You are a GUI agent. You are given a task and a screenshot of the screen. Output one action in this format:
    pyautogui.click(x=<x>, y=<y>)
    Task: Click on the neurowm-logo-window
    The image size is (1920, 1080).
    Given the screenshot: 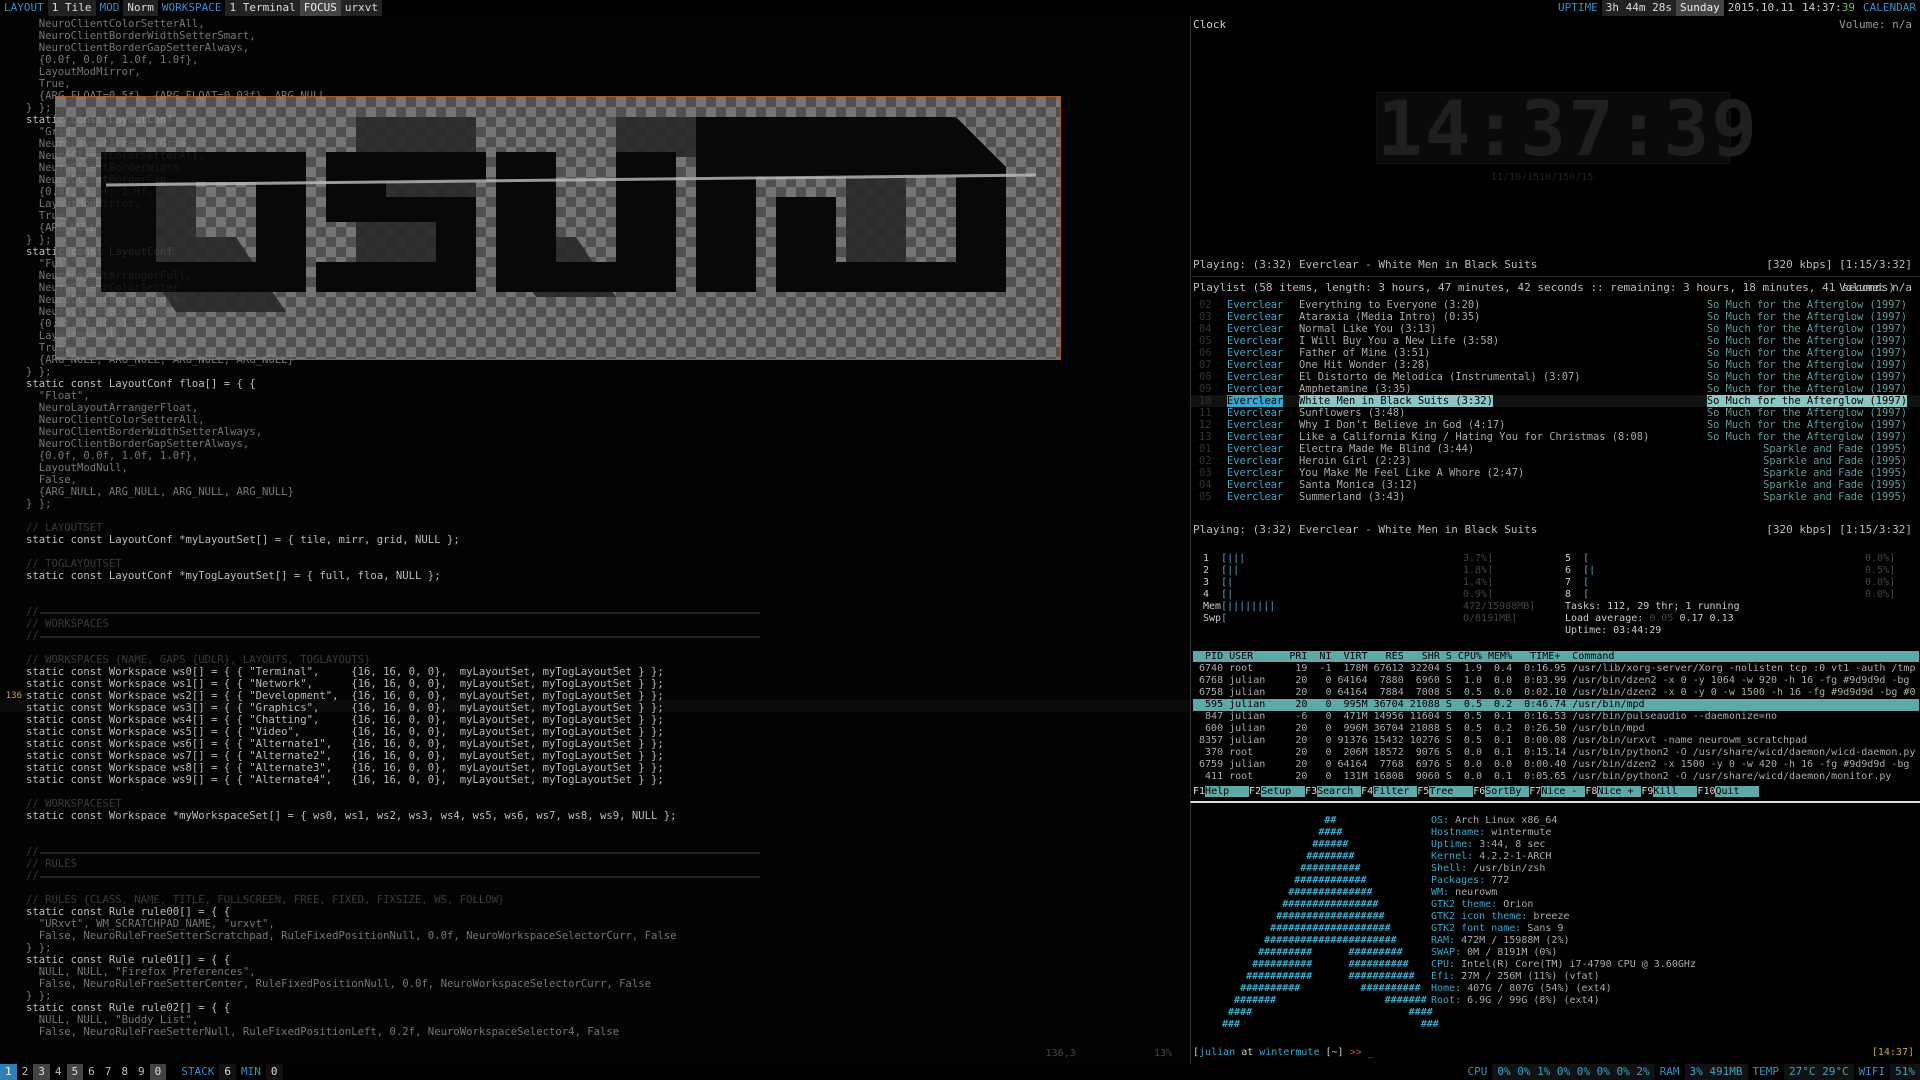 What is the action you would take?
    pyautogui.click(x=558, y=228)
    